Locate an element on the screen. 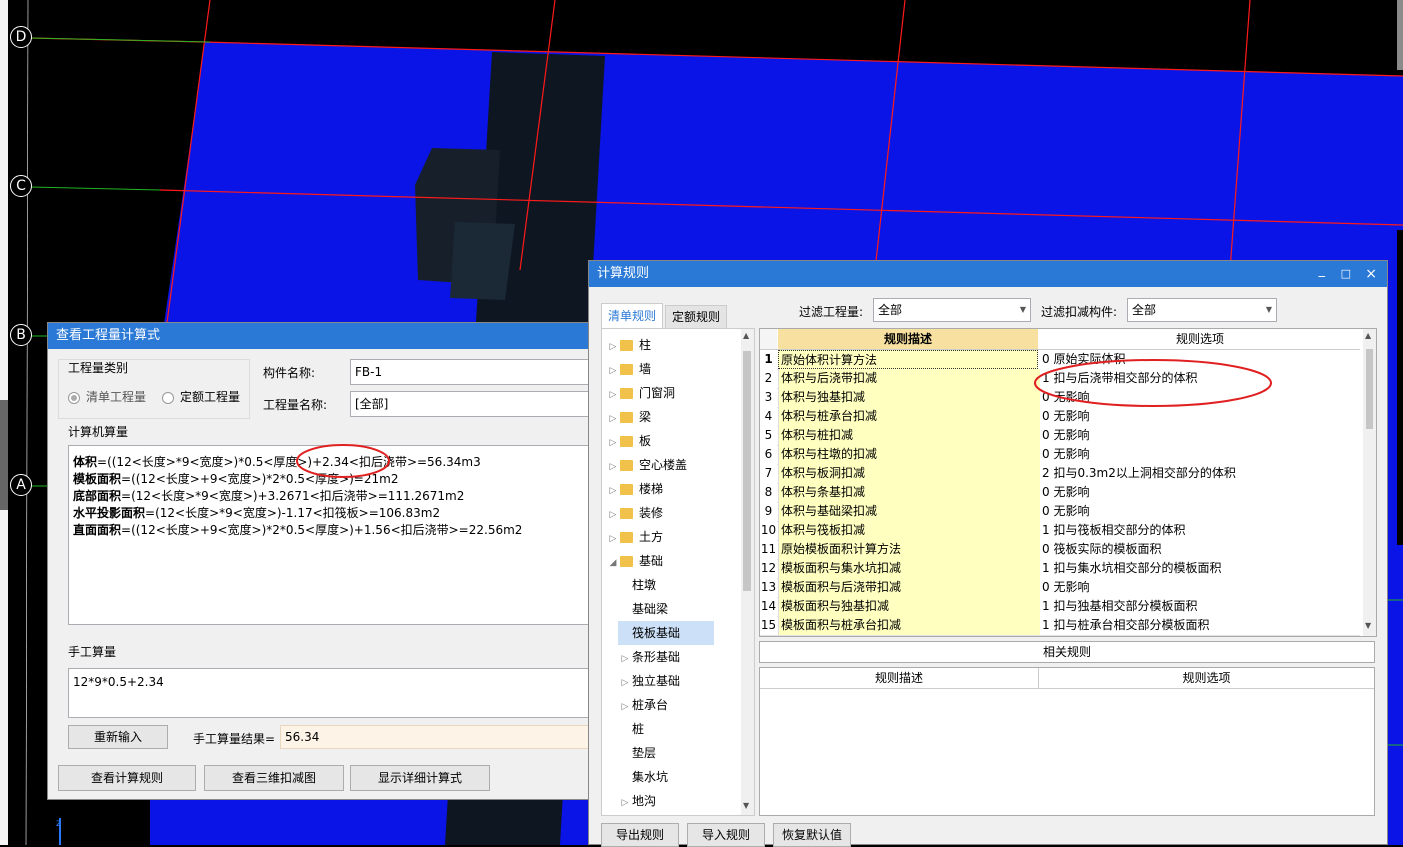 The width and height of the screenshot is (1403, 847). tree-item: ▷ 独立基础 is located at coordinates (649, 681).